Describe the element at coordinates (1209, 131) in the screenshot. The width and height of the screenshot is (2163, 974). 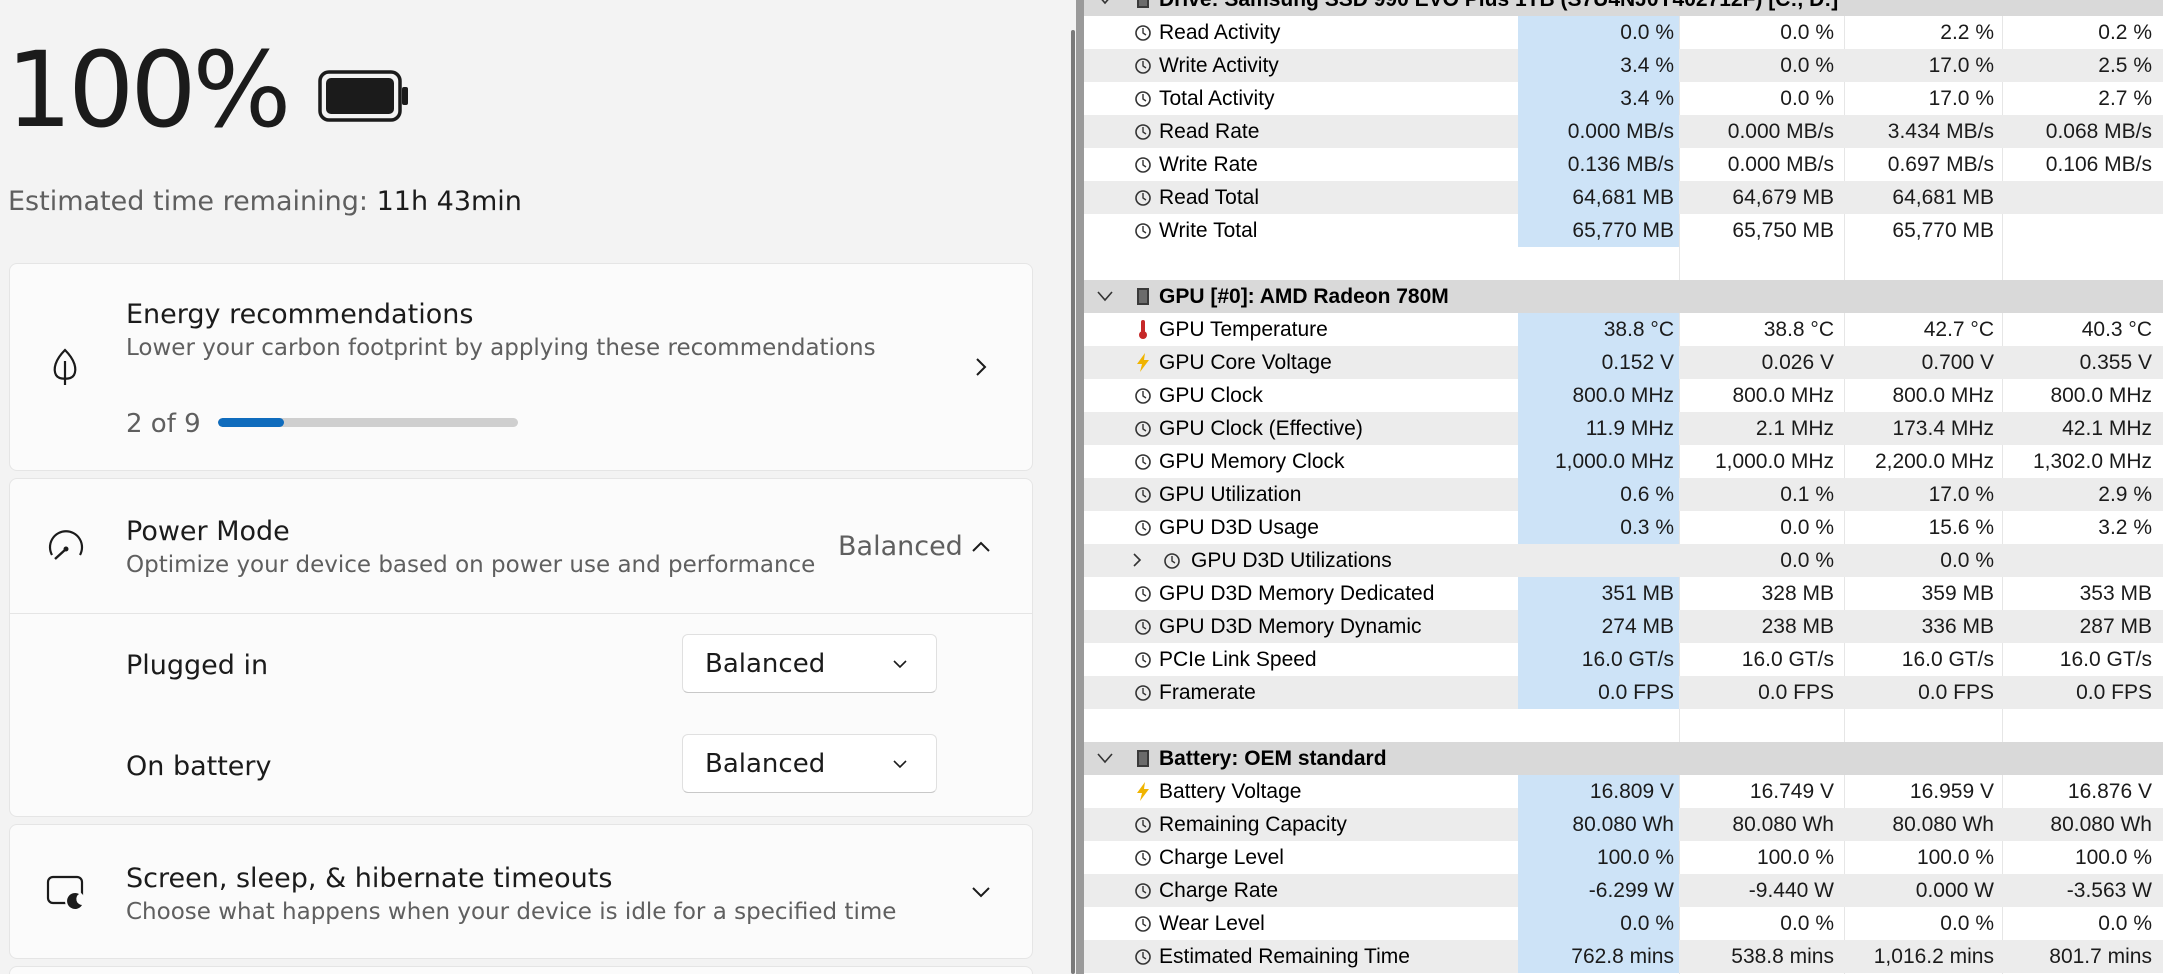
I see `sensor-label: Read Rate` at that location.